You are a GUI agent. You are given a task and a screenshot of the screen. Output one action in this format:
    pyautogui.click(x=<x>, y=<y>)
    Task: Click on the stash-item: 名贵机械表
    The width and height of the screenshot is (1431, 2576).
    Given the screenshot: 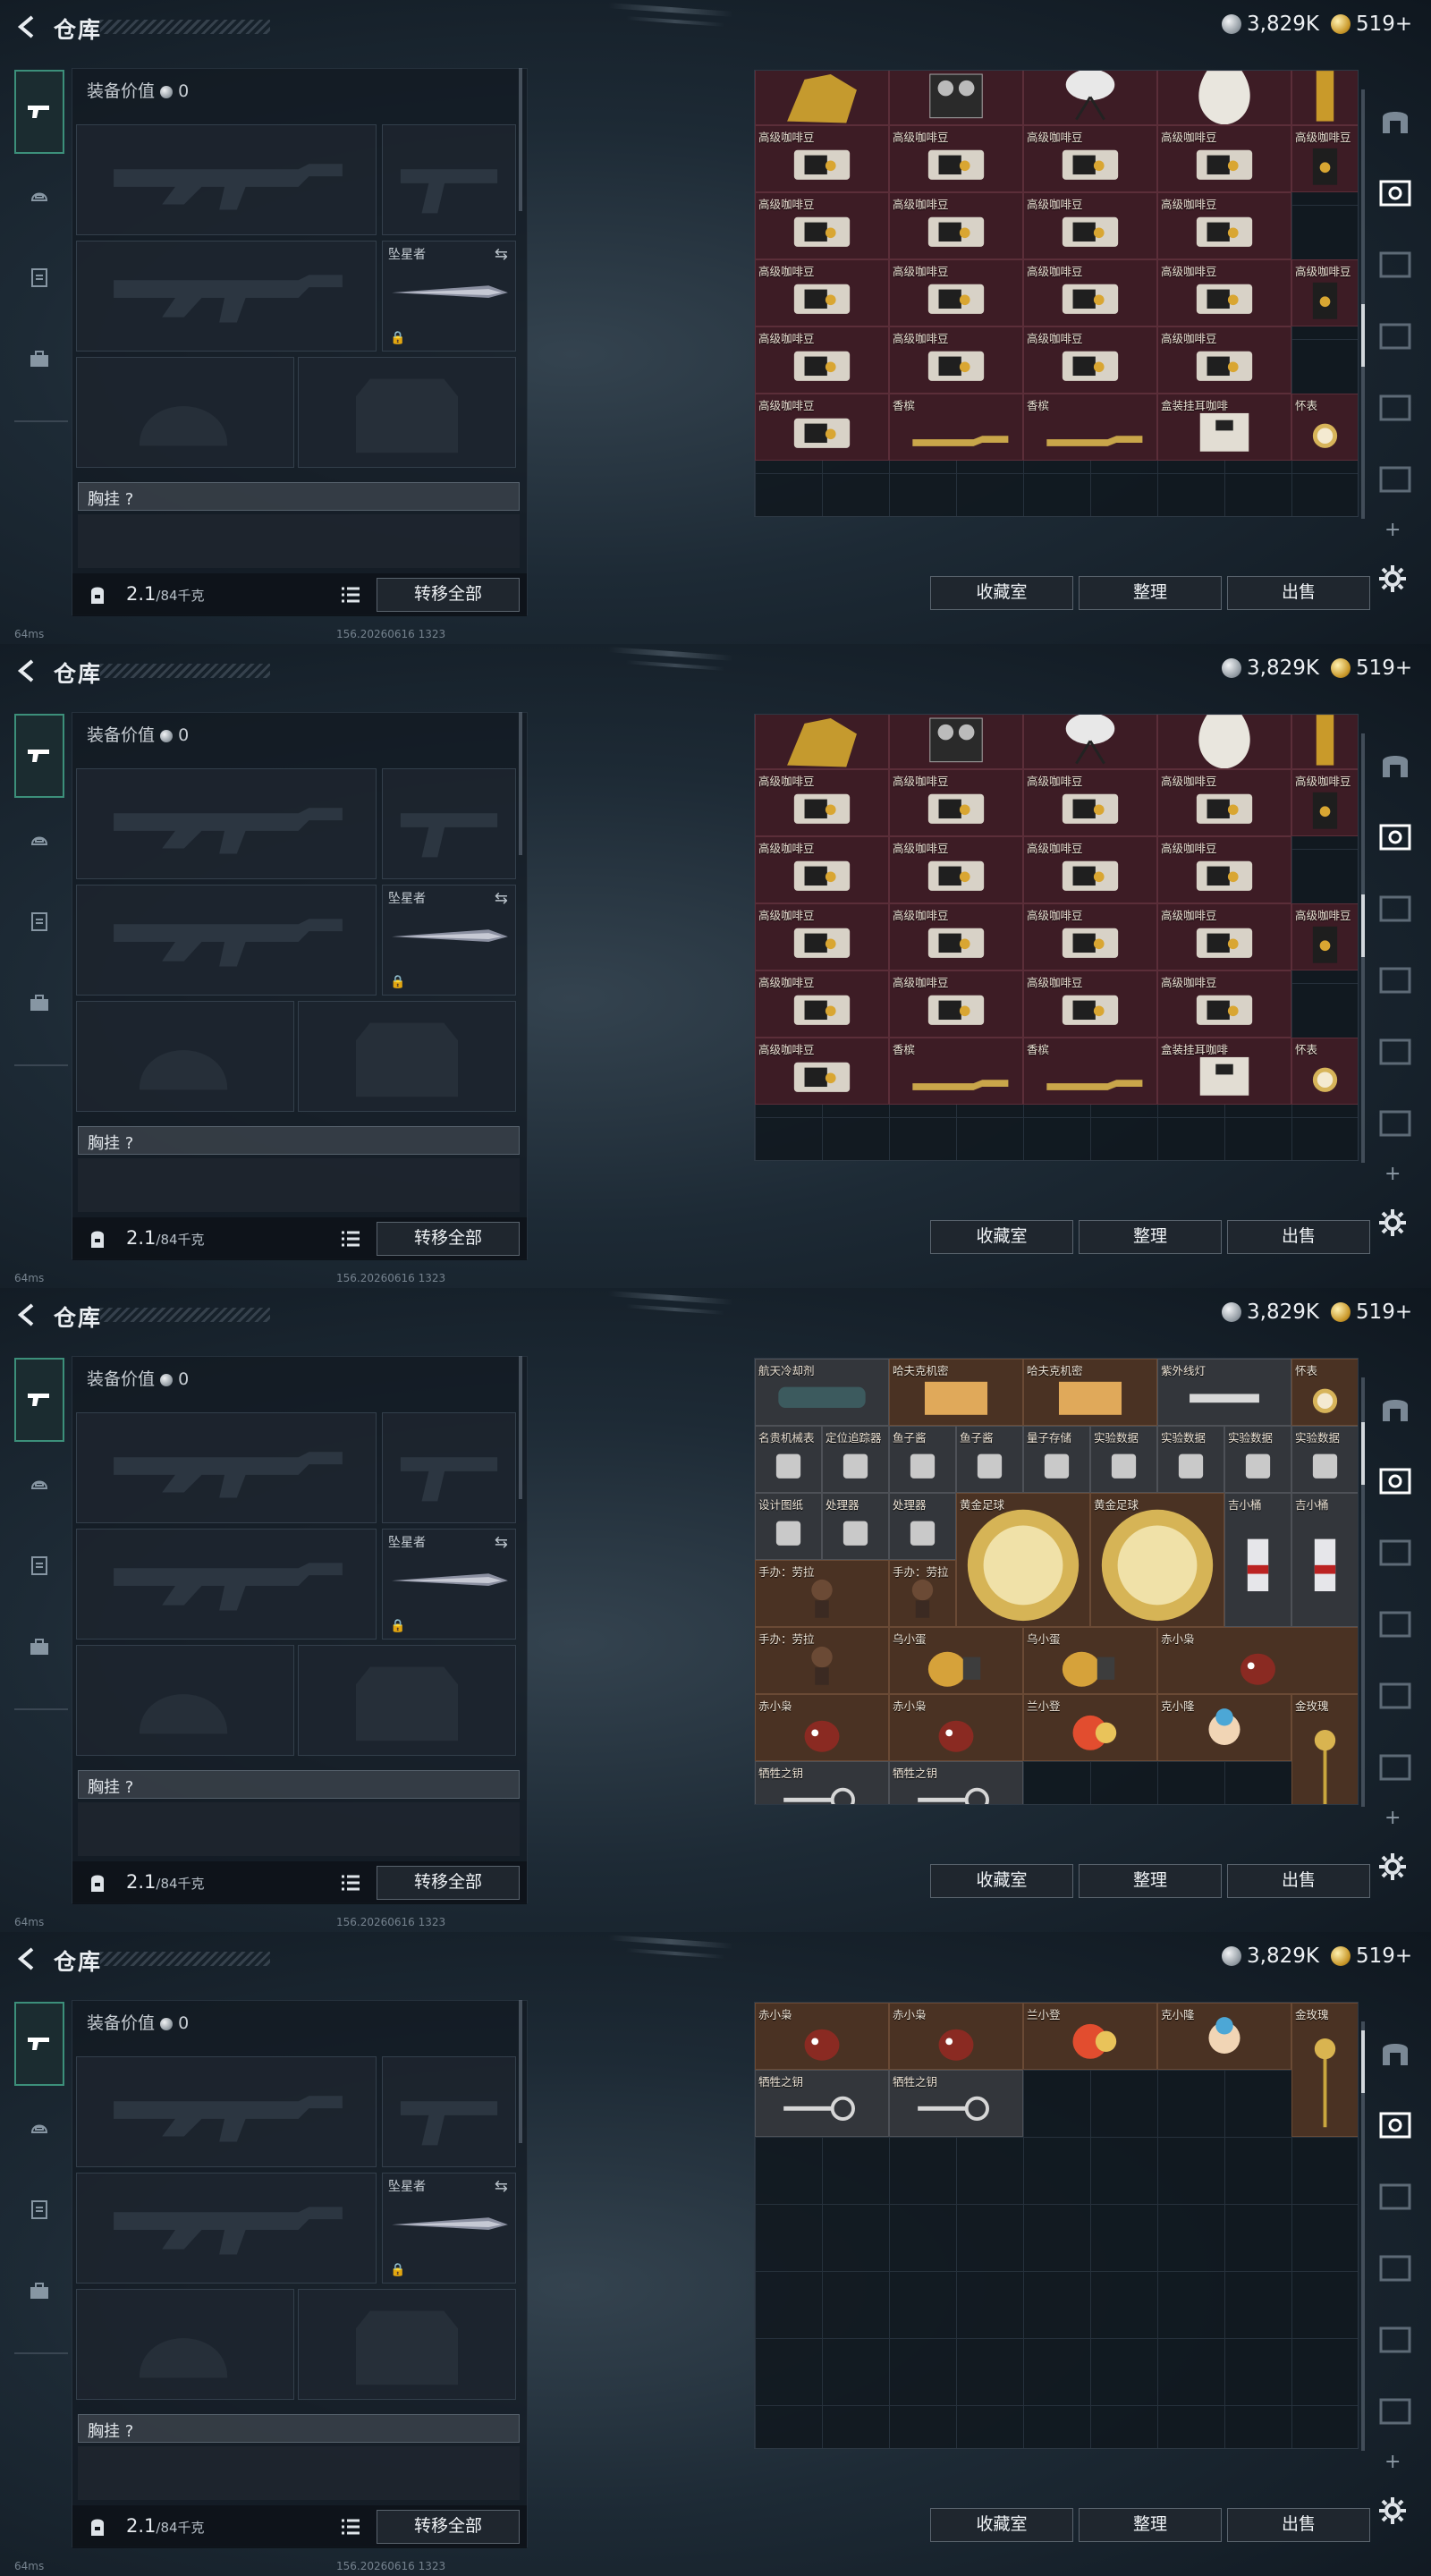 What is the action you would take?
    pyautogui.click(x=789, y=1459)
    